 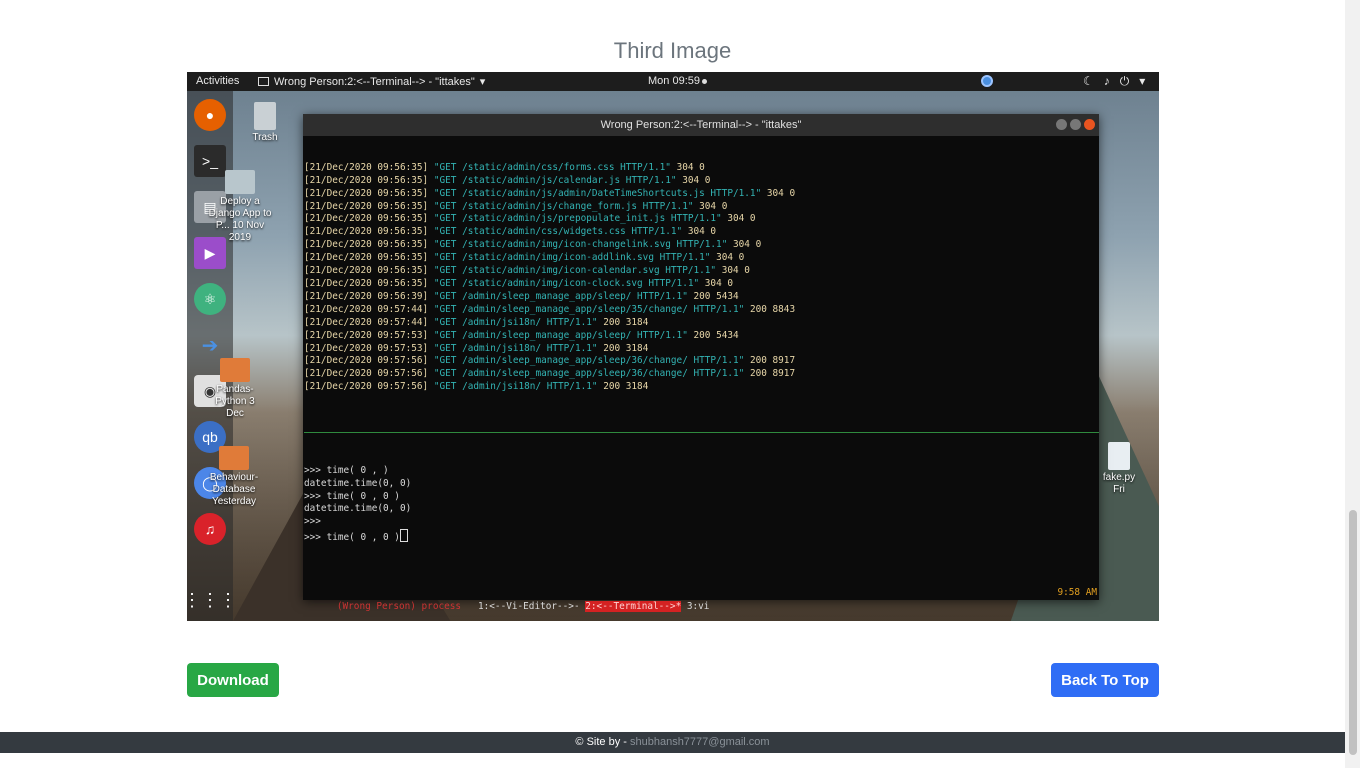 What do you see at coordinates (698, 606) in the screenshot?
I see `tmux-window-3: 3:vi` at bounding box center [698, 606].